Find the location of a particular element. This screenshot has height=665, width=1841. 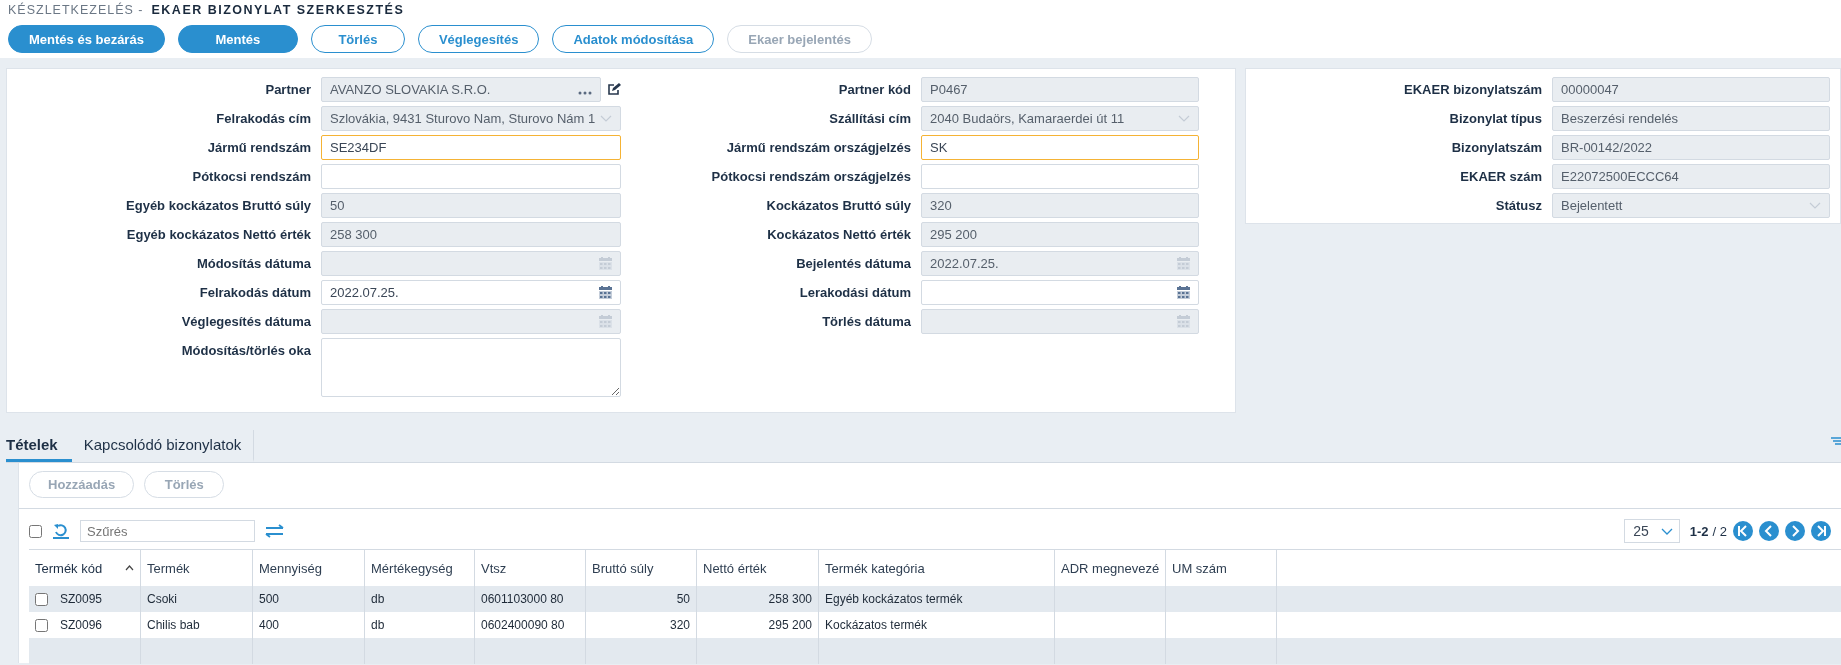

table-cell: 258 300 is located at coordinates (790, 599).